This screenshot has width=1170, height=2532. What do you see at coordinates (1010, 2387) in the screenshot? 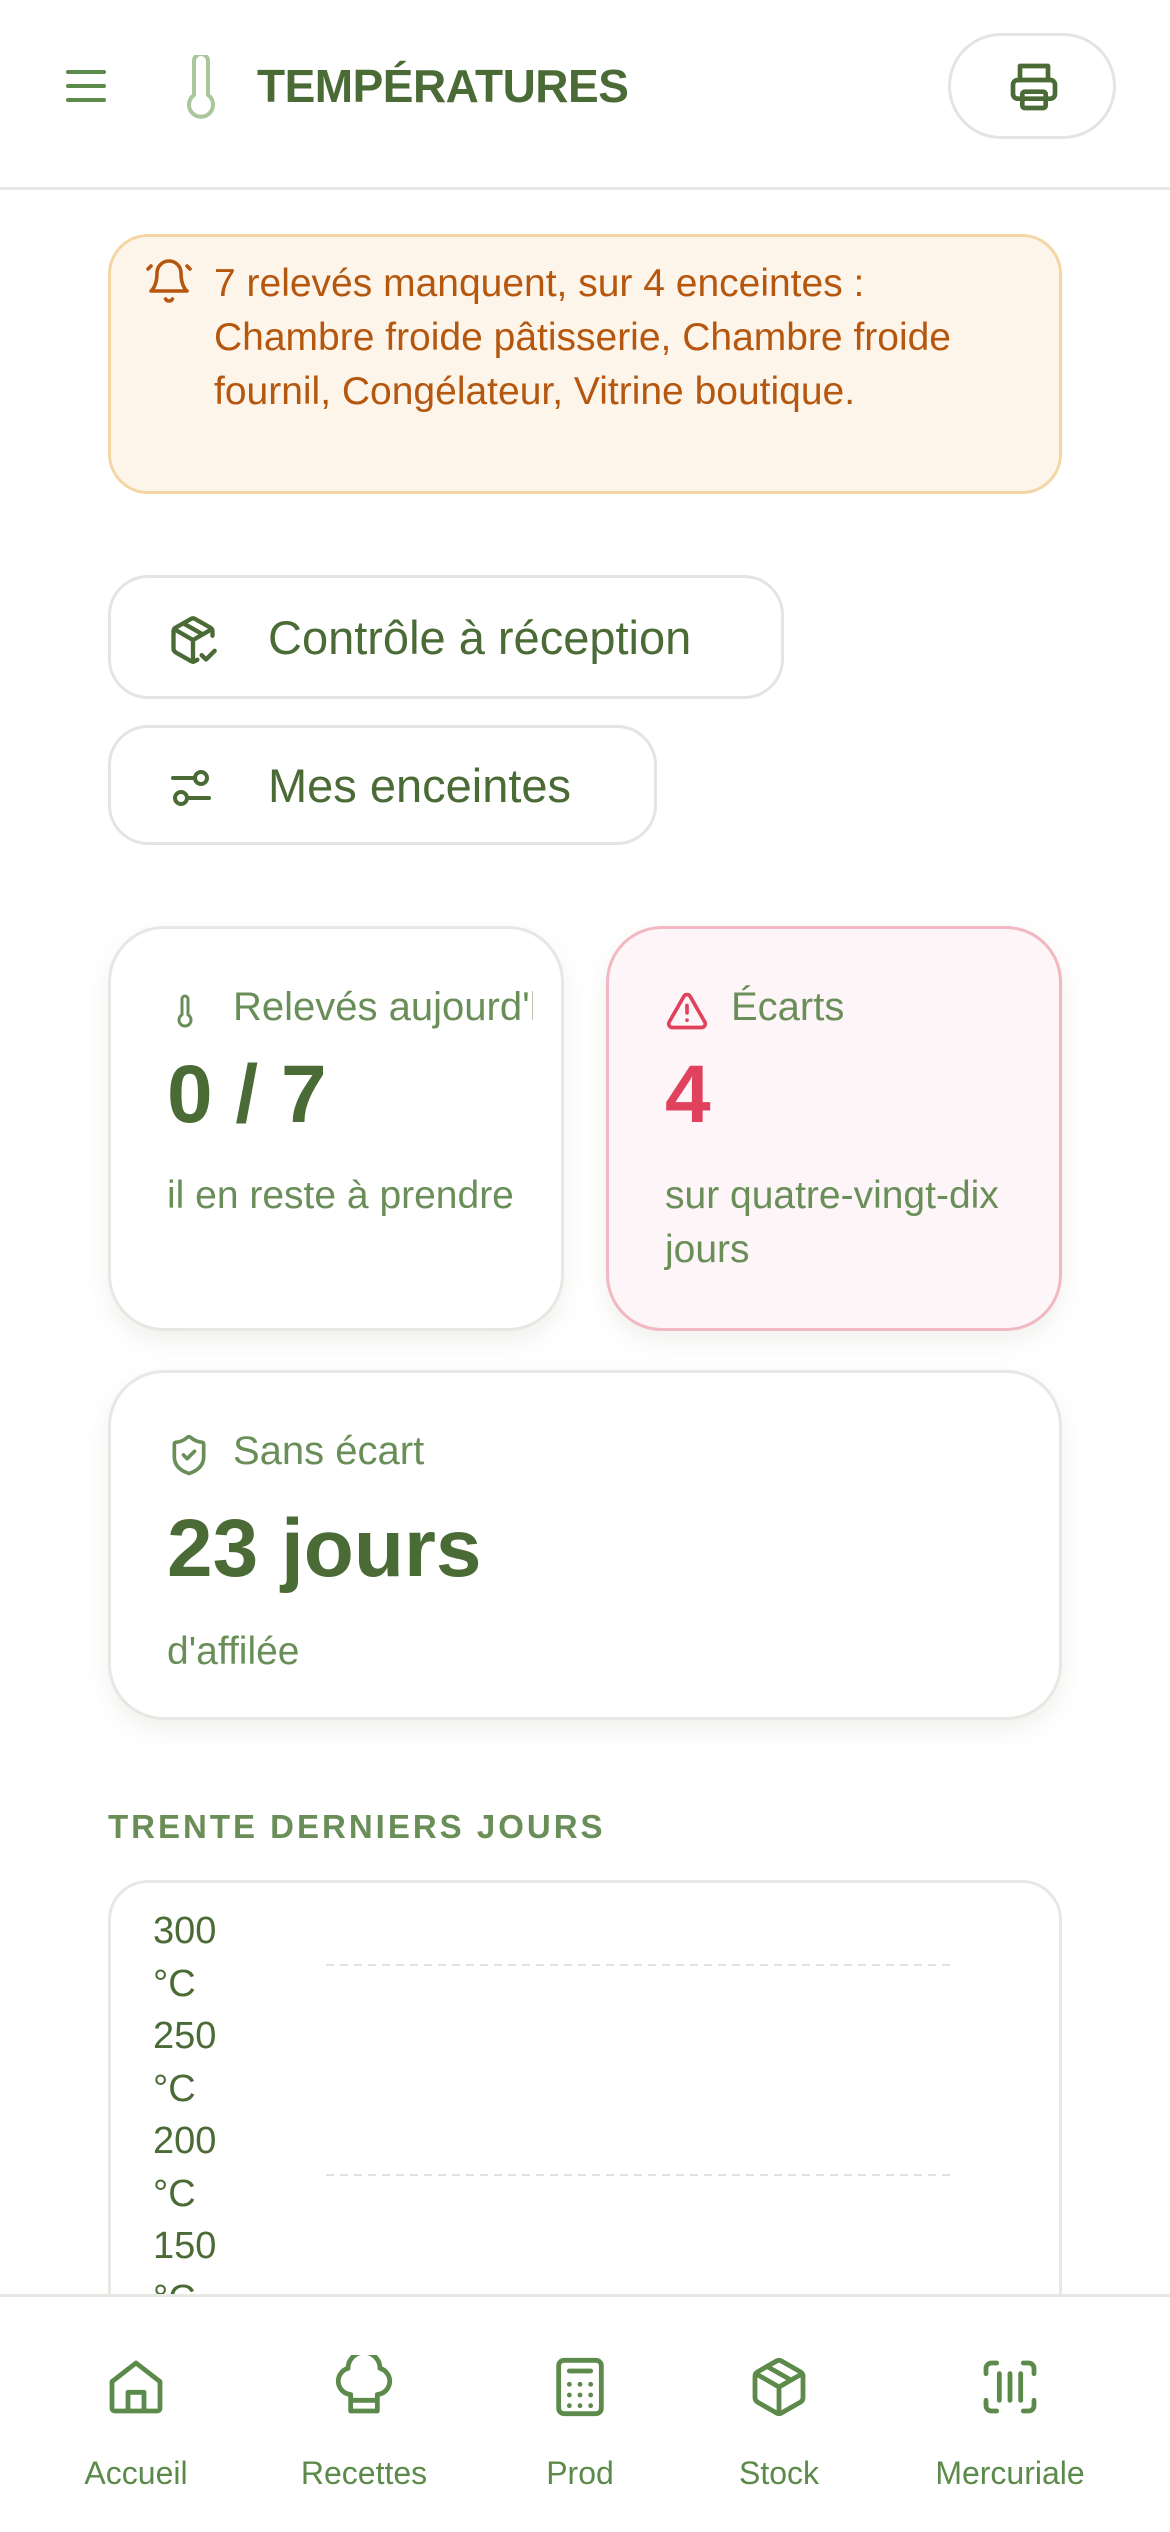
I see `barcode-scan-icon` at bounding box center [1010, 2387].